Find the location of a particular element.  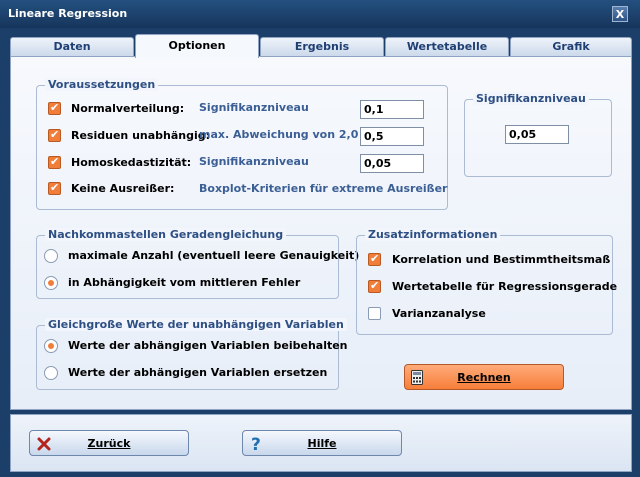

ausreisser-hint: Boxplot-Kriterien für extreme Ausreißer is located at coordinates (323, 188).